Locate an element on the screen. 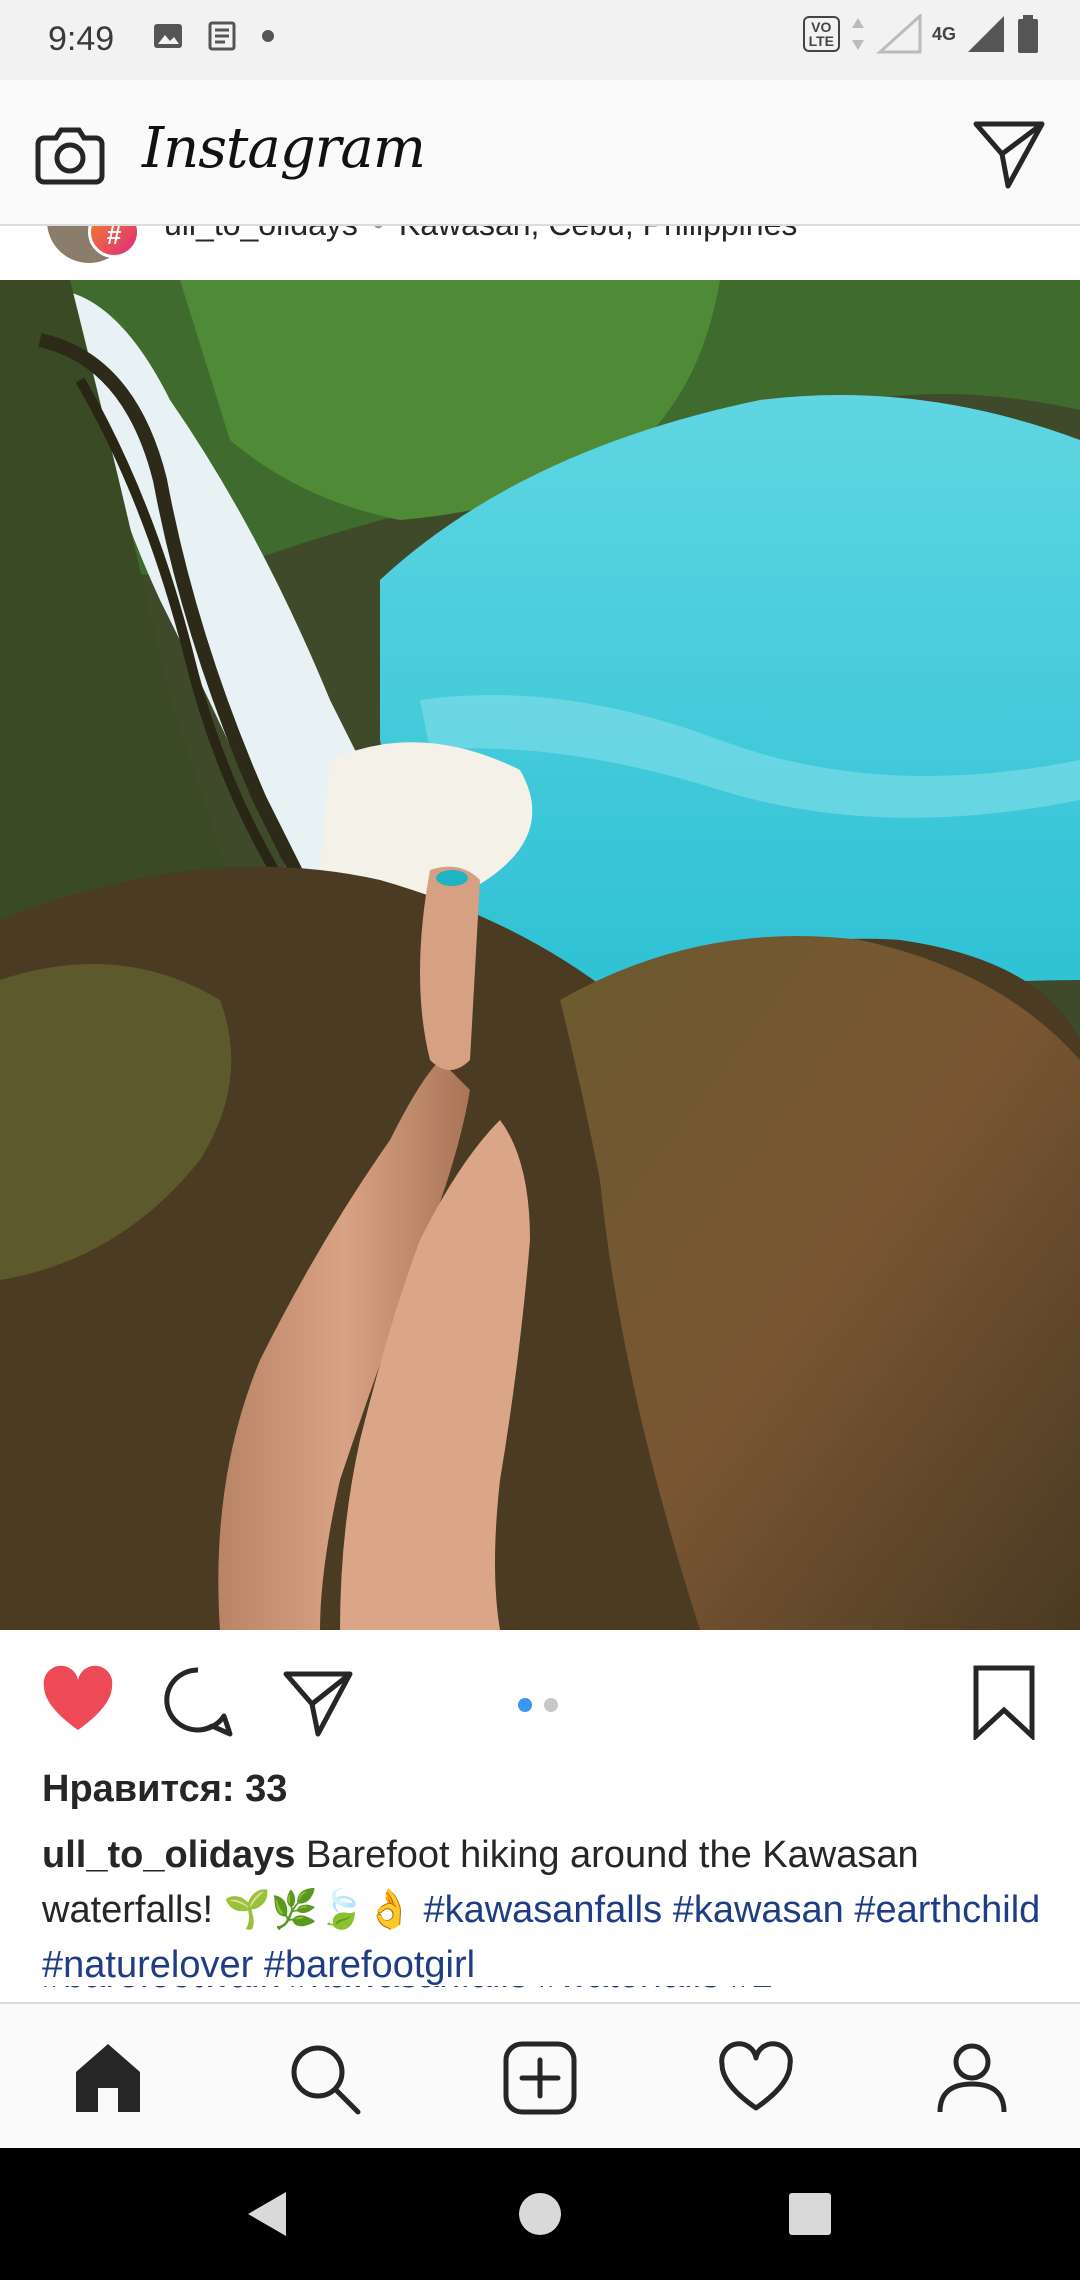  home-button-icon is located at coordinates (540, 2214).